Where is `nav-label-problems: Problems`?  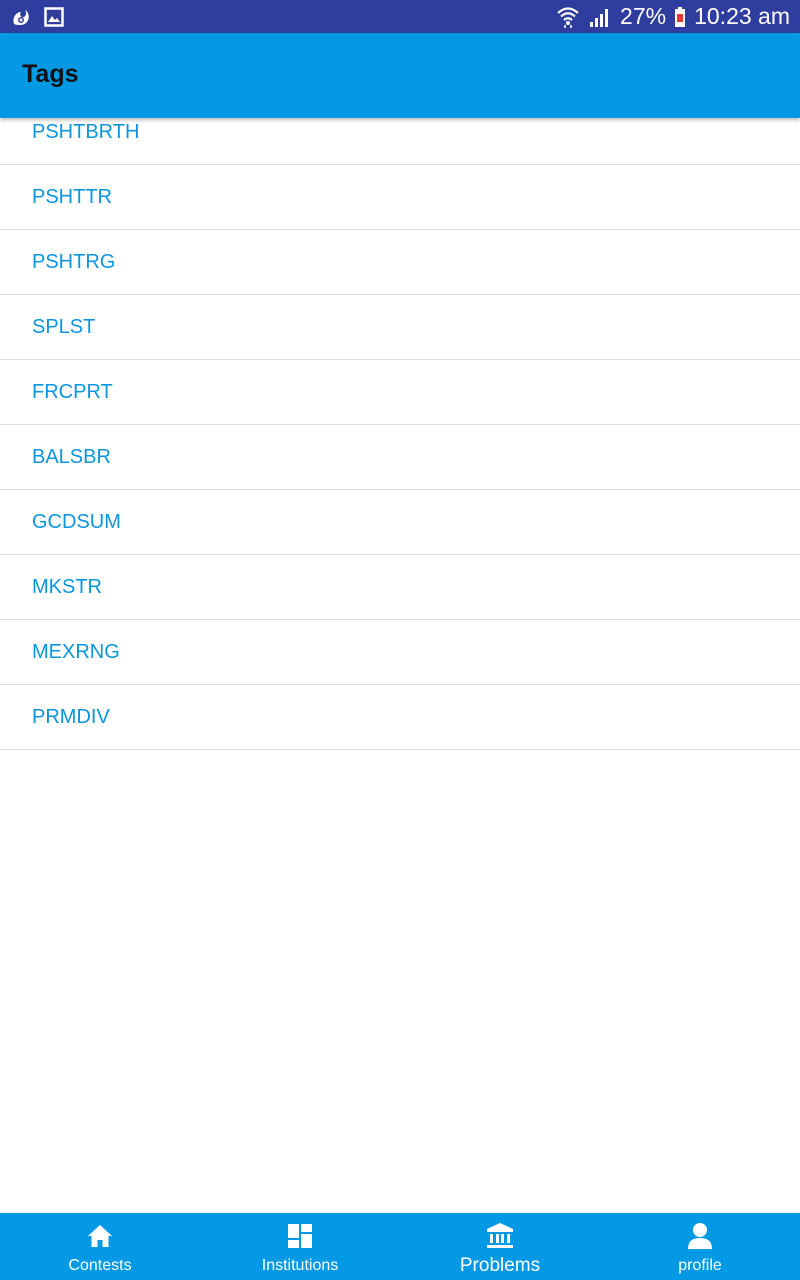
nav-label-problems: Problems is located at coordinates (500, 1265).